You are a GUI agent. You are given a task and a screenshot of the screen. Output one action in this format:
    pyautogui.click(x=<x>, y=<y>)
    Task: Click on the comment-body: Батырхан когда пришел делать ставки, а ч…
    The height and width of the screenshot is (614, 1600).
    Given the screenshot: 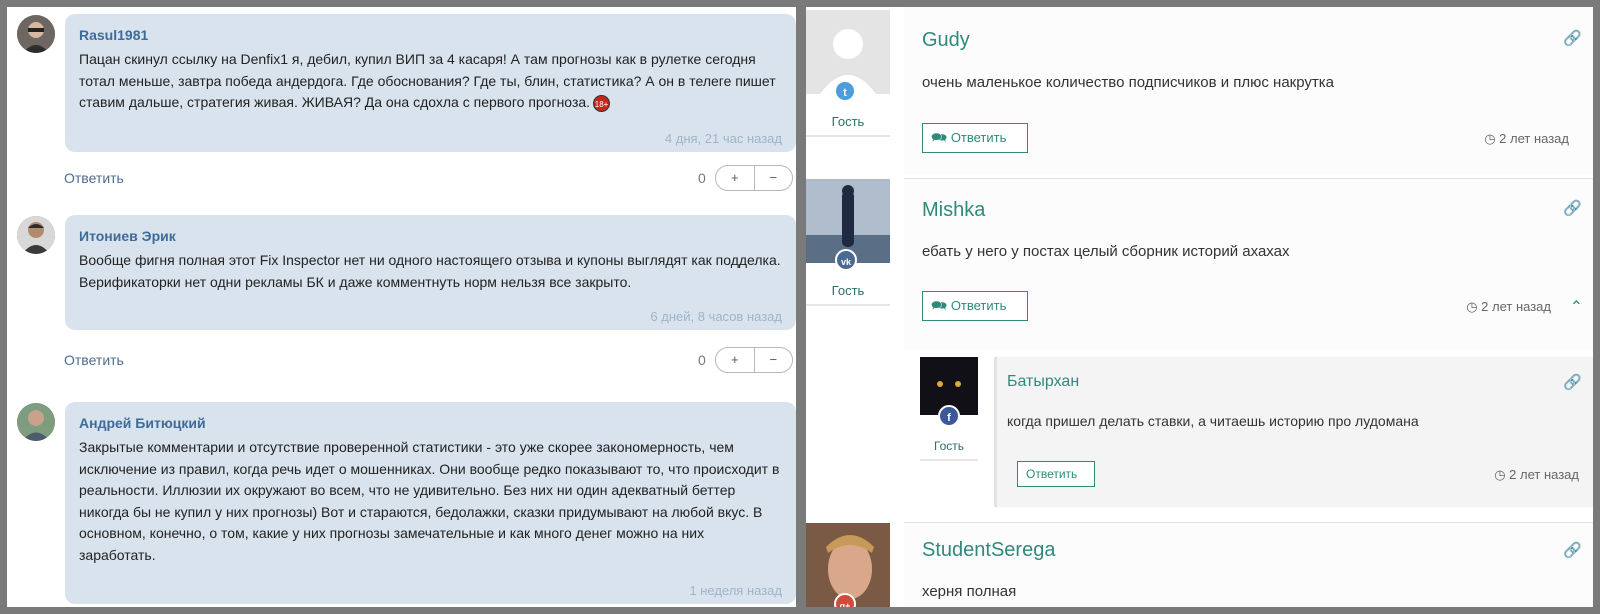 What is the action you would take?
    pyautogui.click(x=1293, y=432)
    